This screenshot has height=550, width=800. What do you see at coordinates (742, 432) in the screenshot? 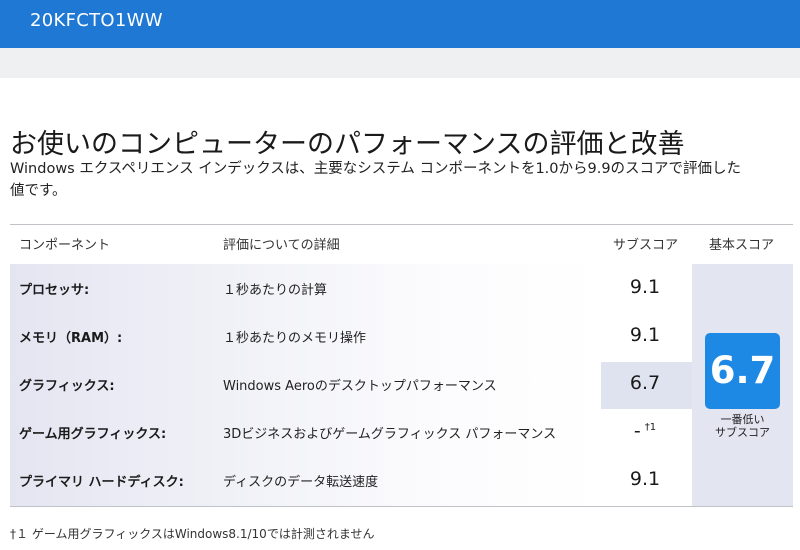
I see `base-score-caption-line-2: サブスコア` at bounding box center [742, 432].